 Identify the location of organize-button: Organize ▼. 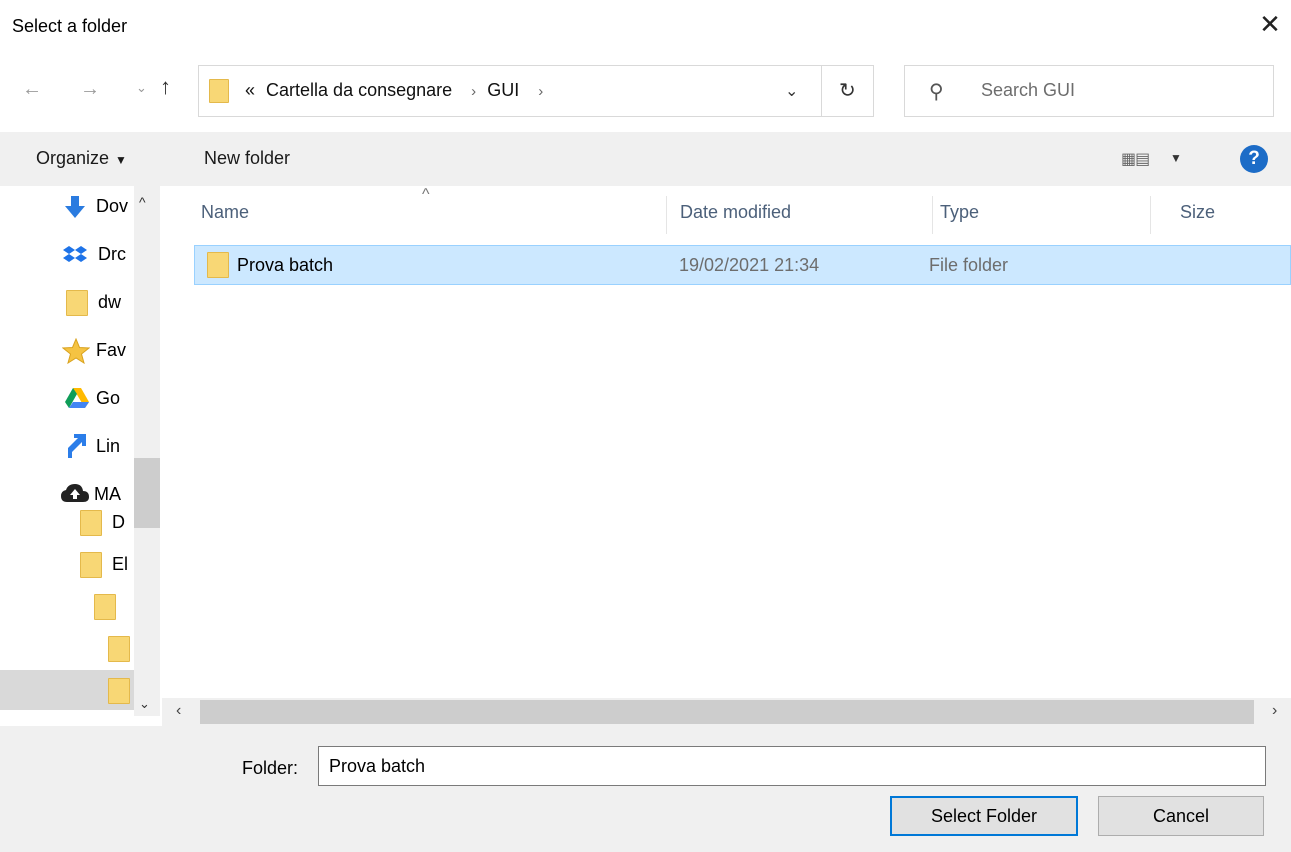
(81, 158).